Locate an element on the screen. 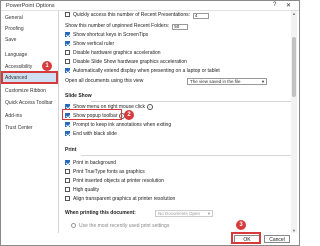  step-2-badge: 2 is located at coordinates (129, 115).